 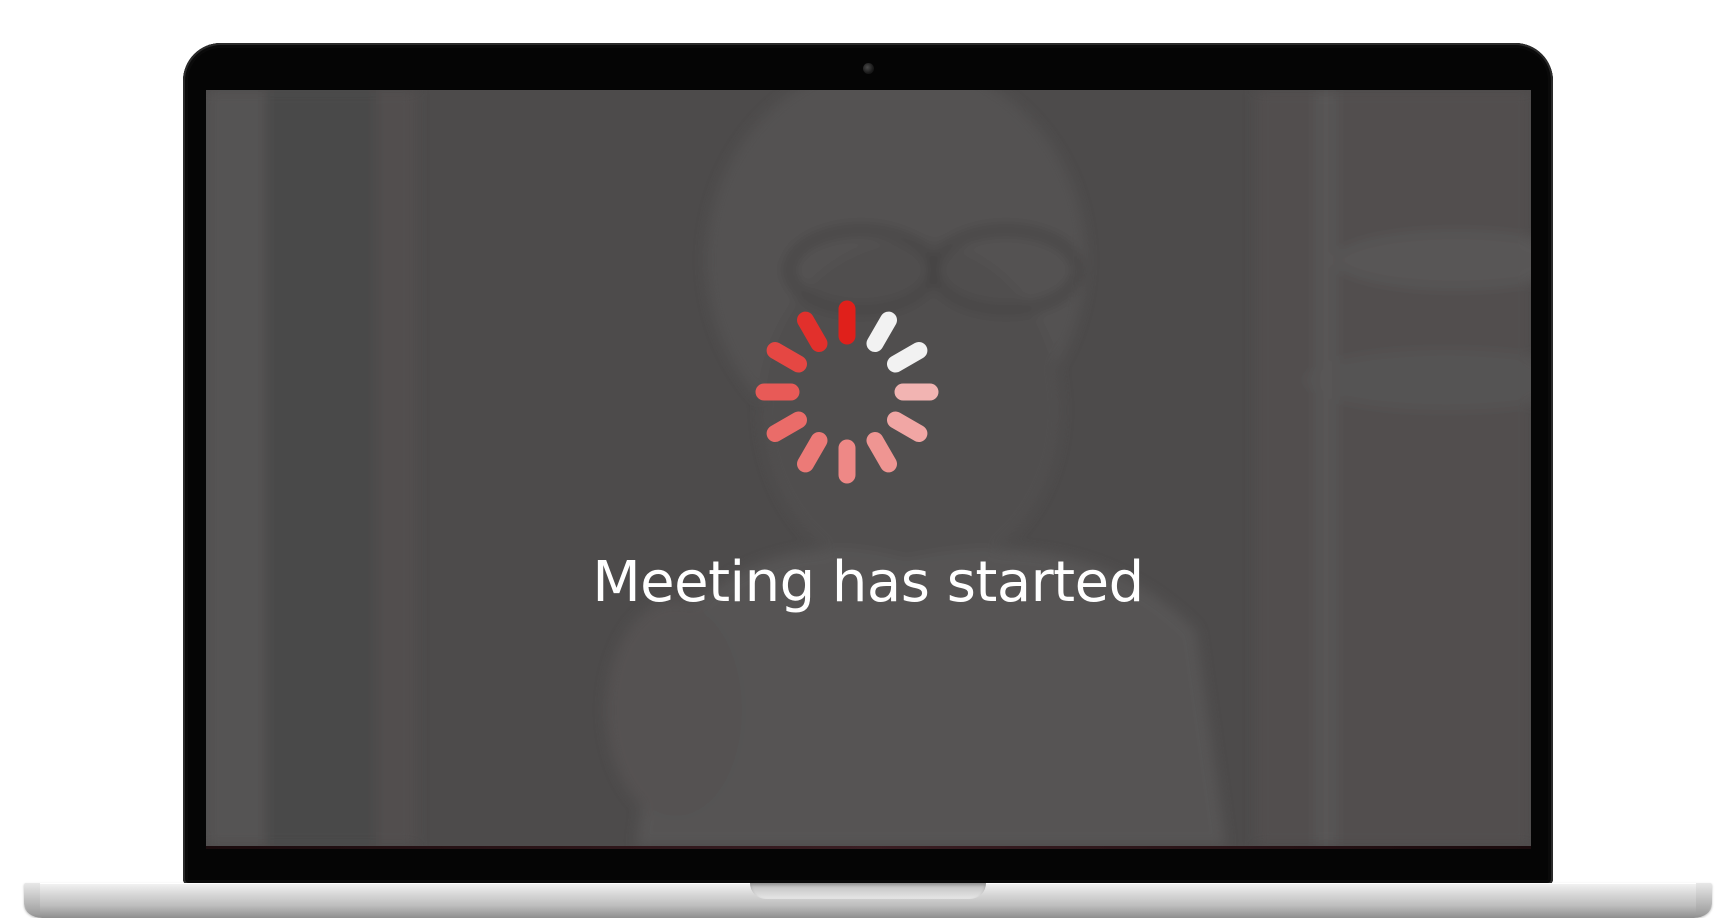 What do you see at coordinates (868, 582) in the screenshot?
I see `meeting-status-text: Meeting has started` at bounding box center [868, 582].